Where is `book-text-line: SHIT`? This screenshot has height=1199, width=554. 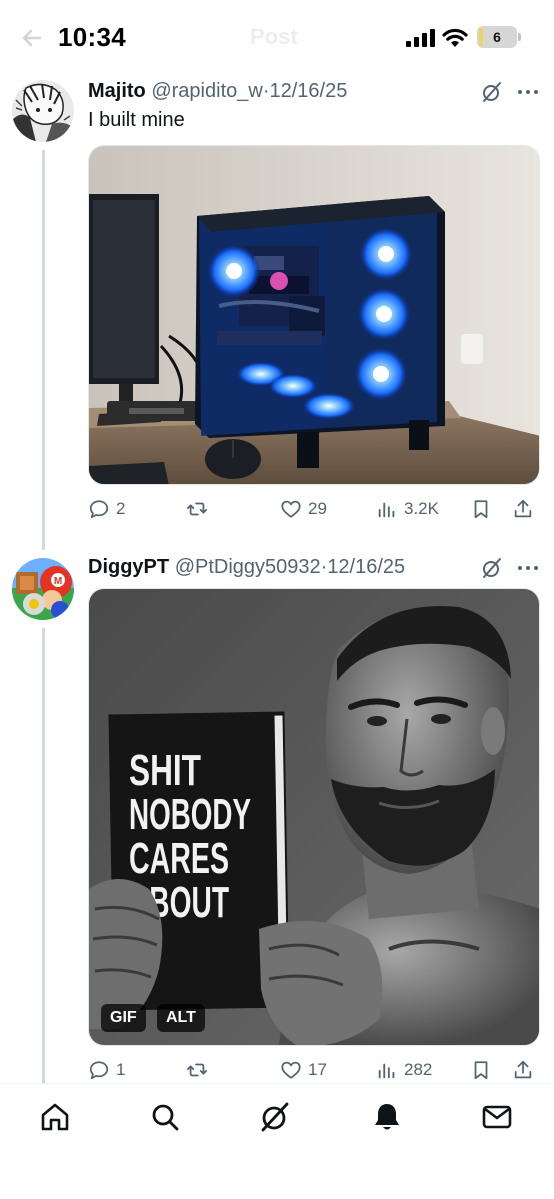
book-text-line: SHIT is located at coordinates (165, 770).